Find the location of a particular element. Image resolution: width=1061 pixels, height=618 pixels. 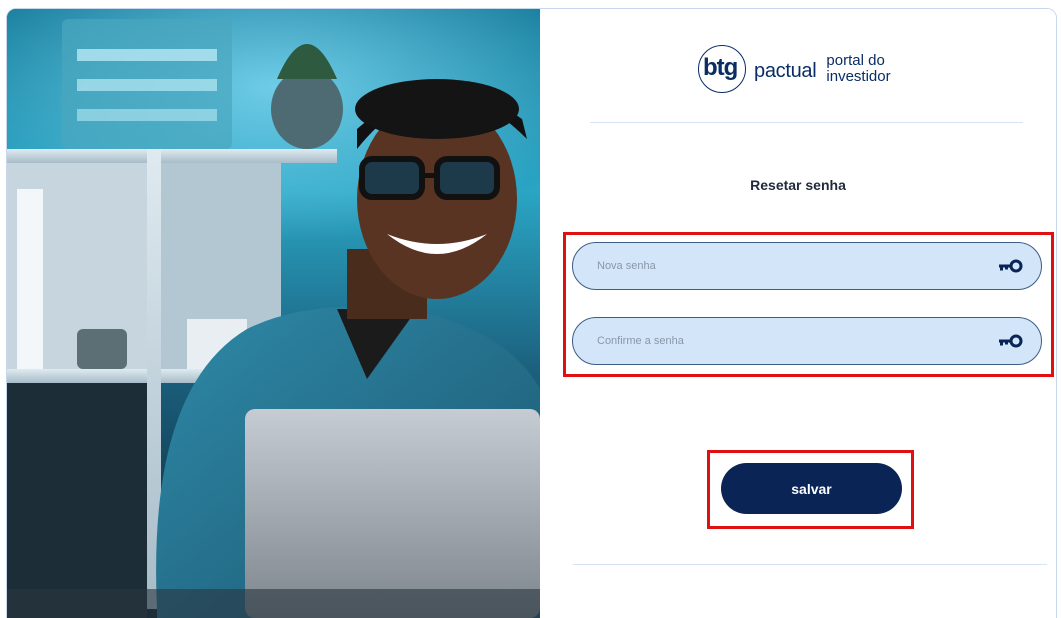

btg-pactual-logo: btg pactual portal do investidor is located at coordinates (807, 69).